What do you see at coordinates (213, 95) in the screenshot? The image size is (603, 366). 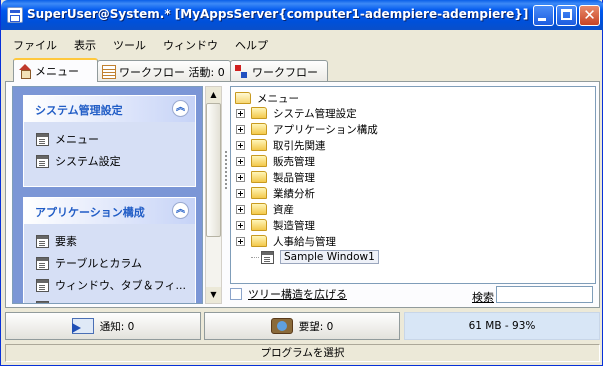 I see `scroll-up-icon: ▲` at bounding box center [213, 95].